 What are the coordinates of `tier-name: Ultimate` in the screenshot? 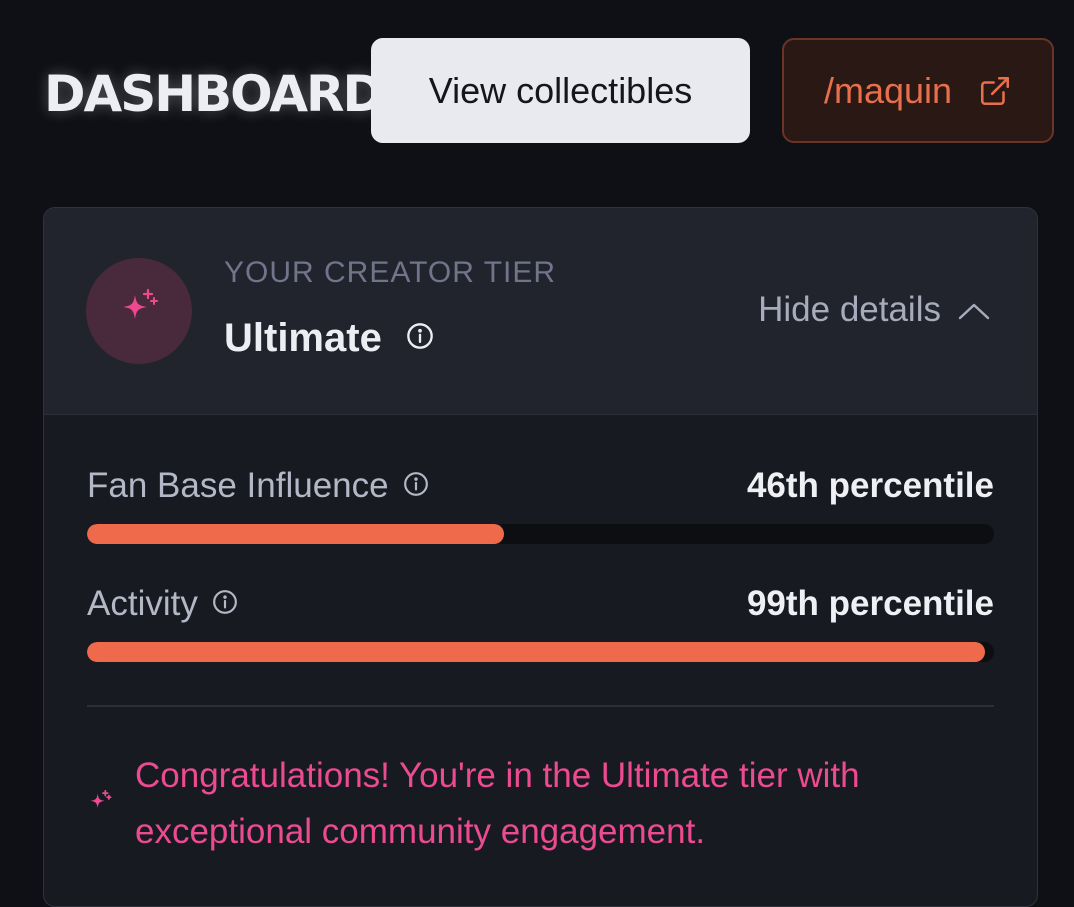 It's located at (303, 338).